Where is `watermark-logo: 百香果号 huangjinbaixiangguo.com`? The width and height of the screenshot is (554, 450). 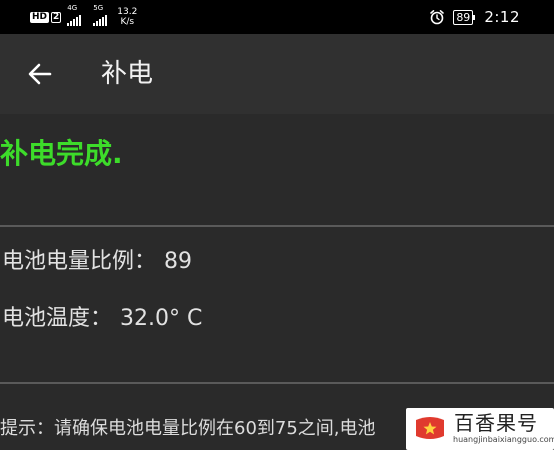 watermark-logo: 百香果号 huangjinbaixiangguo.com is located at coordinates (480, 429).